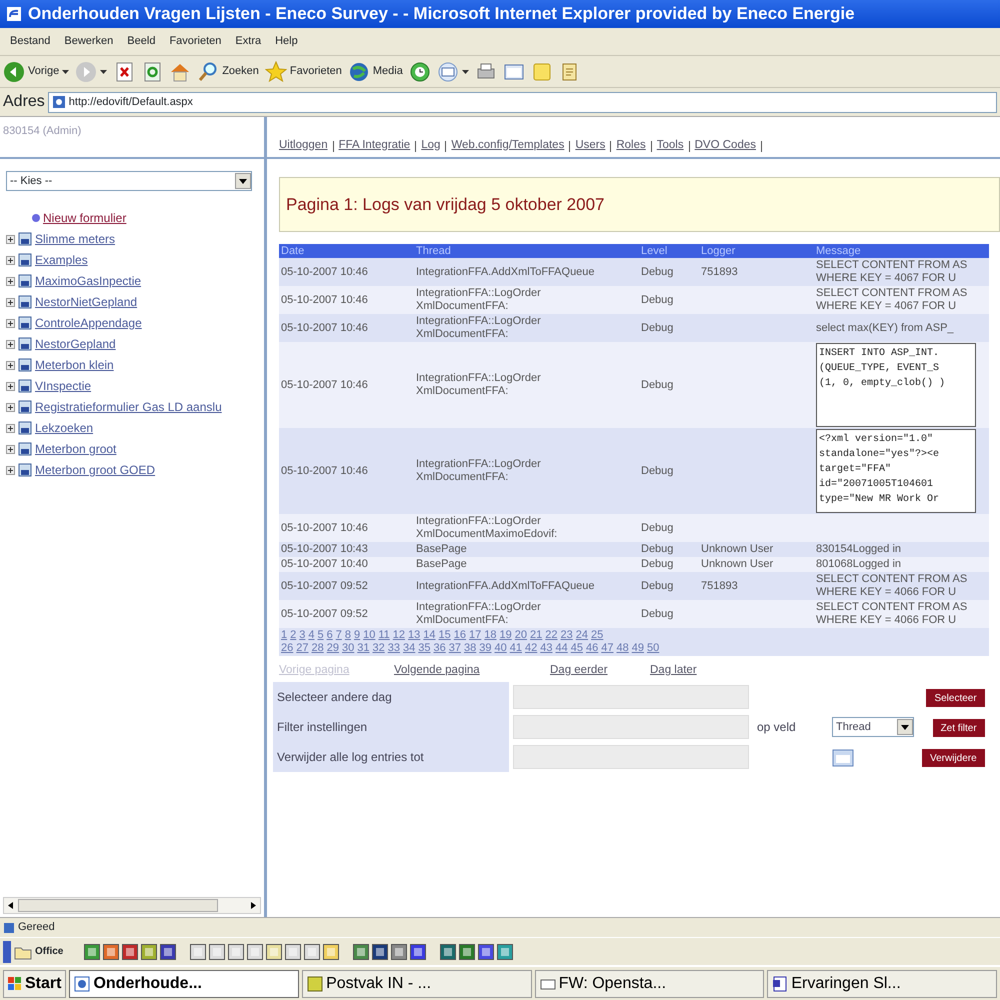 The height and width of the screenshot is (1000, 1000). Describe the element at coordinates (339, 635) in the screenshot. I see `page-link: 7` at that location.